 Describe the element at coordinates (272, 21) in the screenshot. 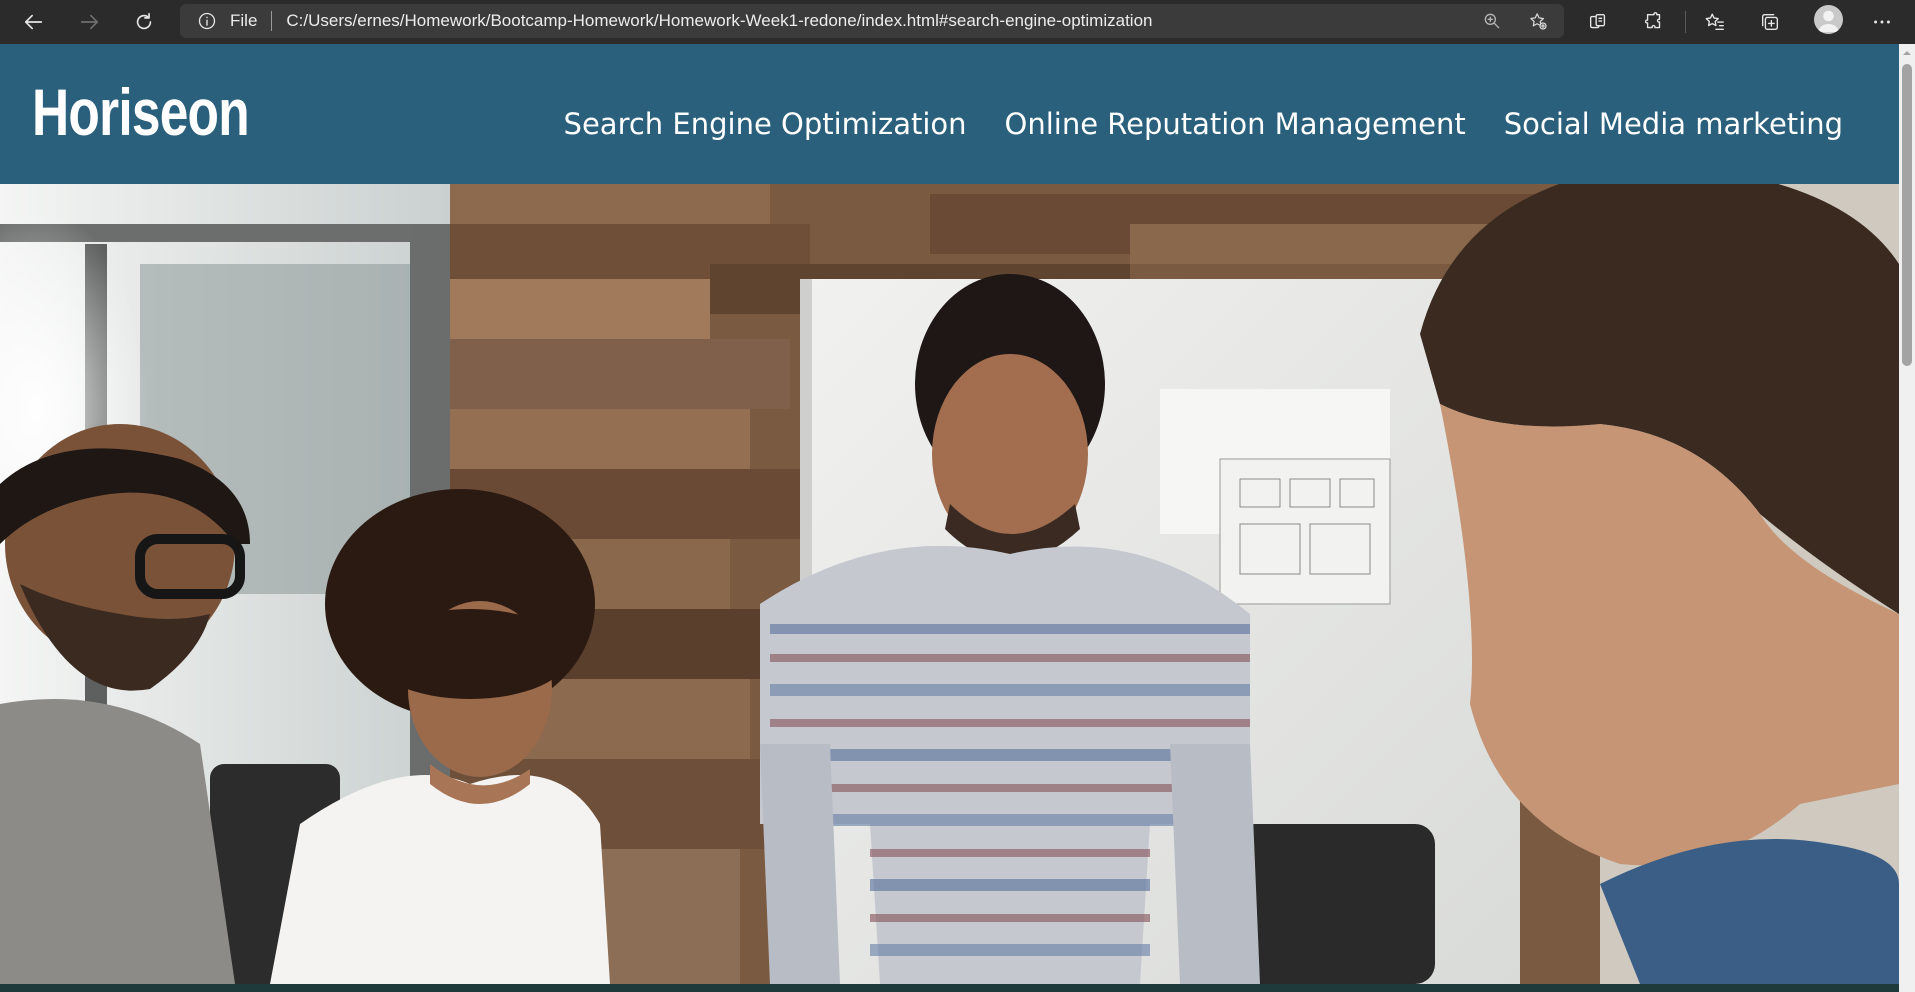

I see `address-divider` at that location.